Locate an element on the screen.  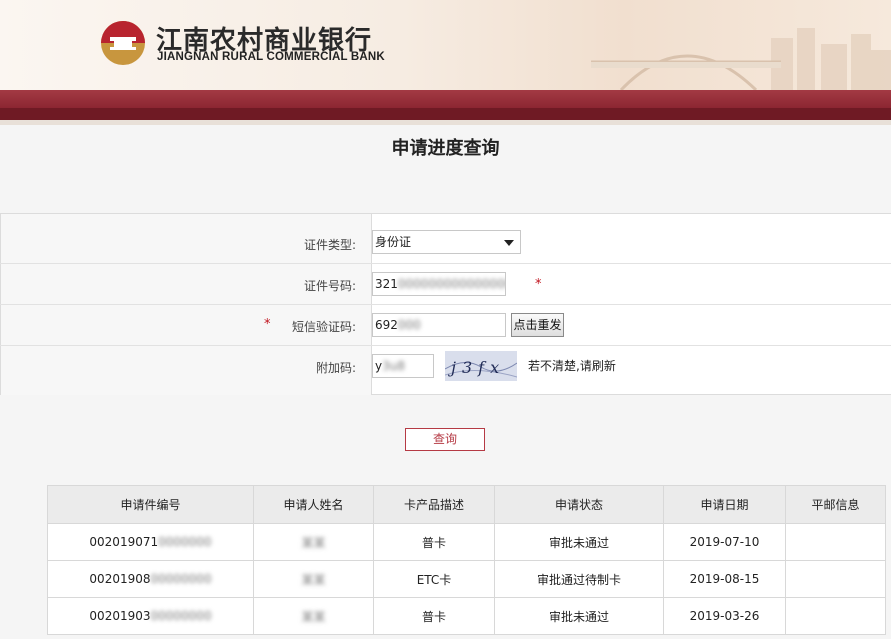
bank-name-en: JIANGNAN RURAL COMMERCIAL BANK is located at coordinates (271, 57).